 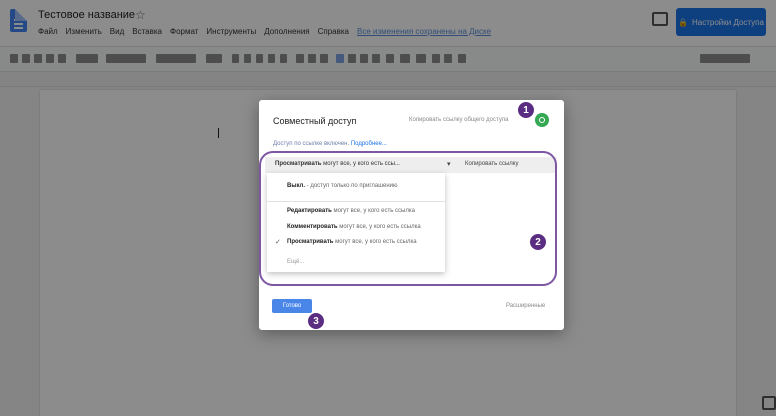 I want to click on step-badge-2: 2, so click(x=538, y=242).